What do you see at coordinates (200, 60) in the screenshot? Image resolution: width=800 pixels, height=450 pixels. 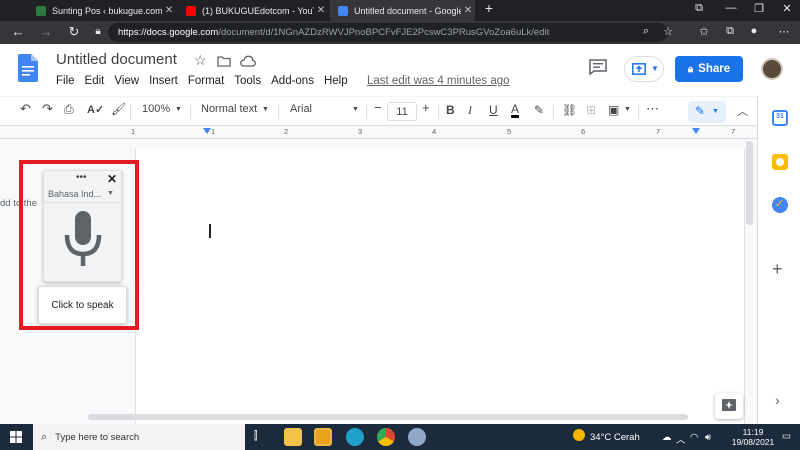 I see `star-icon: ☆` at bounding box center [200, 60].